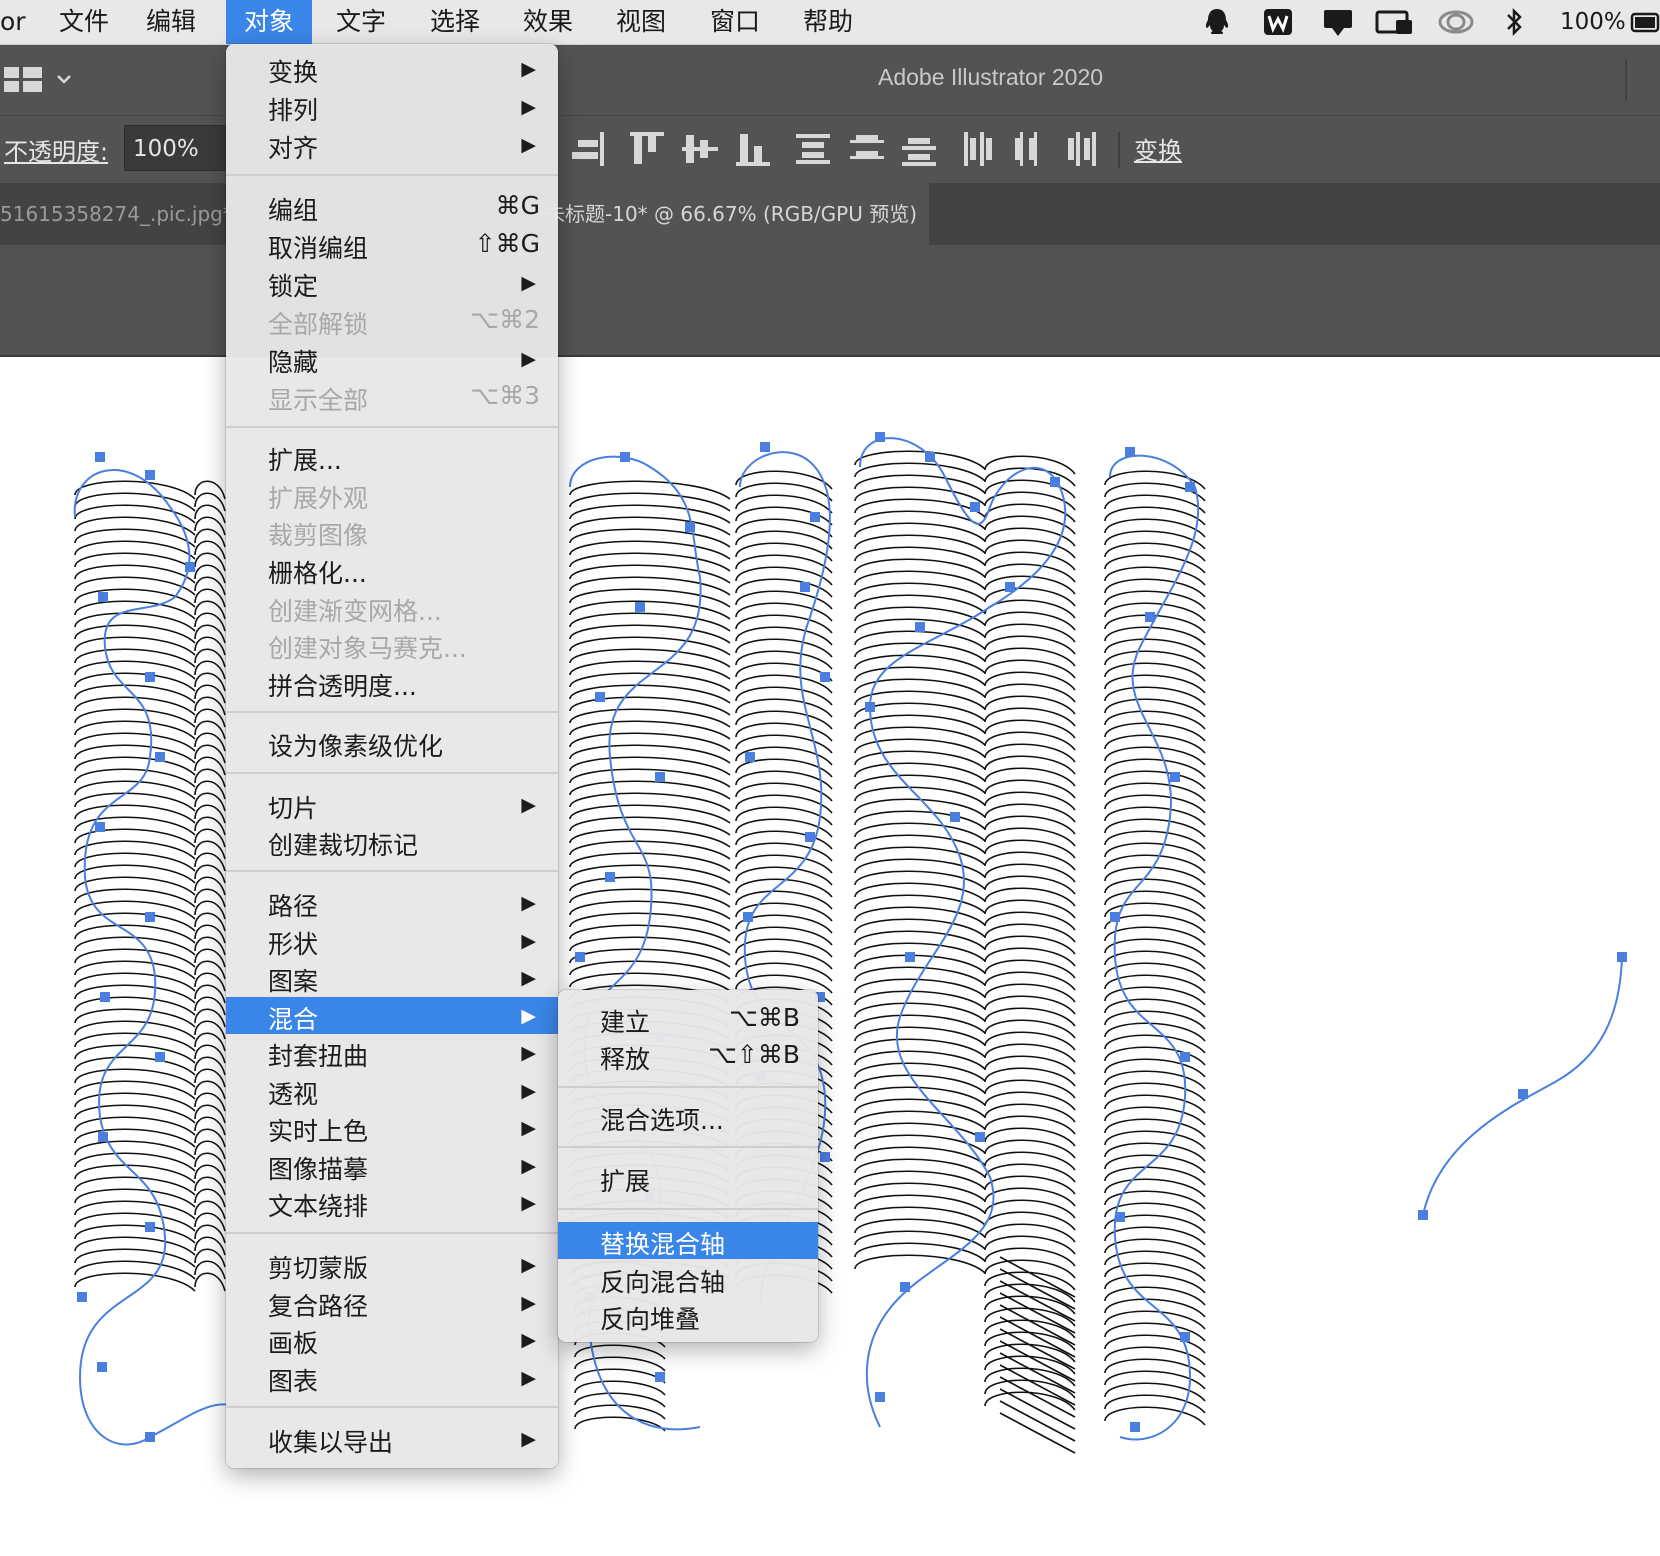 Image resolution: width=1660 pixels, height=1556 pixels. Describe the element at coordinates (392, 902) in the screenshot. I see `menu-item-path: 路径 ▶` at that location.